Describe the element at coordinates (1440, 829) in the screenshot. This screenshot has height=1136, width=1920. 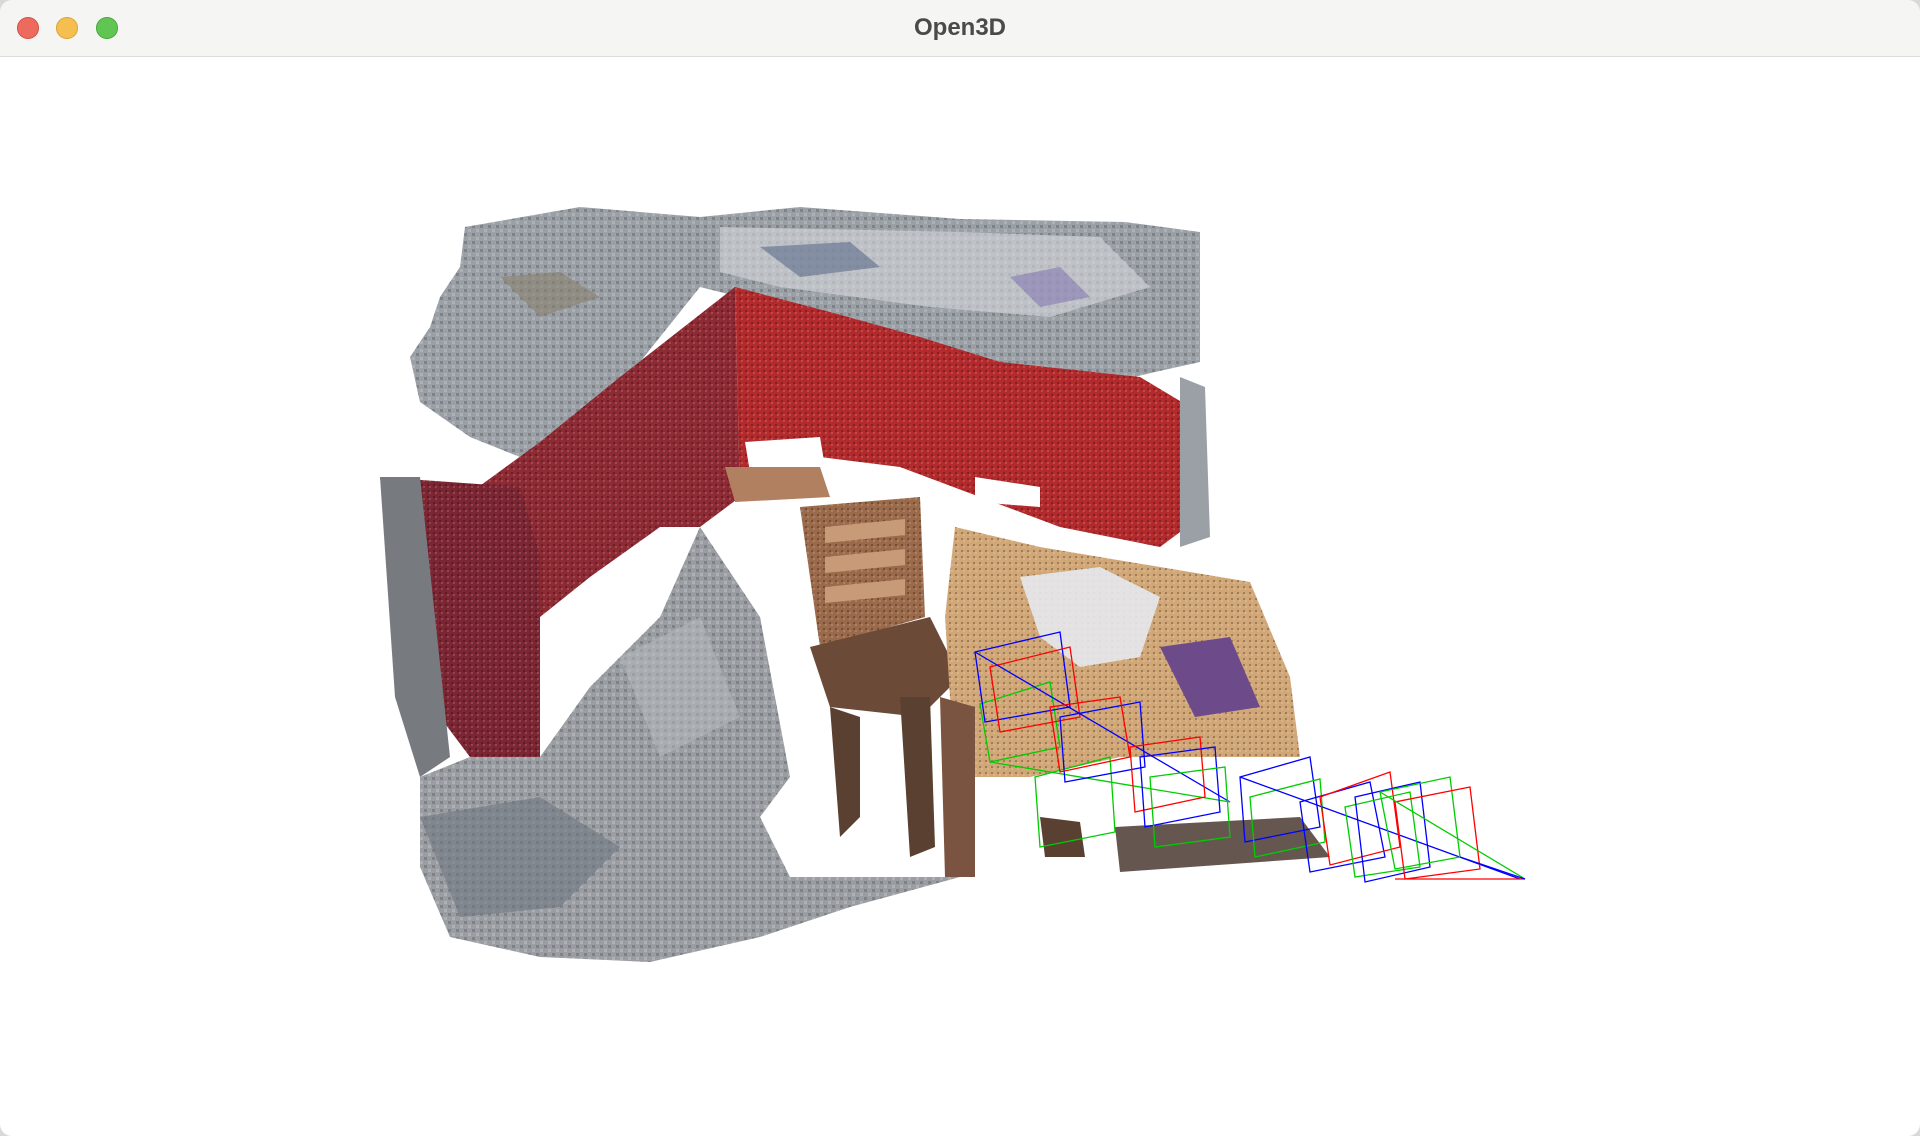
I see `camera-frustum` at that location.